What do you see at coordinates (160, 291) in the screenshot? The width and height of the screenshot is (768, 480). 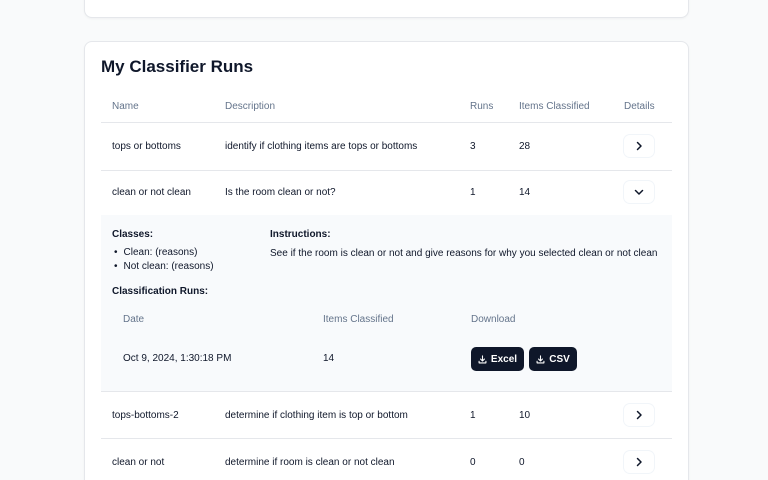 I see `classification-runs-label: Classification Runs:` at bounding box center [160, 291].